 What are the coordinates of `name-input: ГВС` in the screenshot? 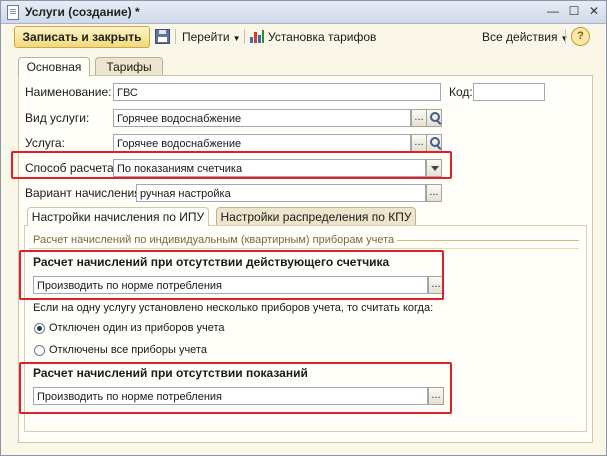 It's located at (277, 92).